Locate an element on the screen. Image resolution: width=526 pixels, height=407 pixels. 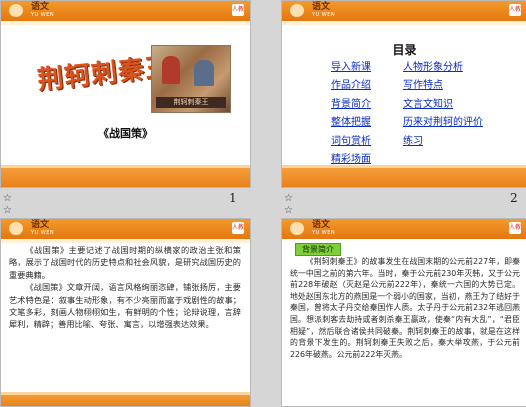
toc-link: 文言文知识 is located at coordinates (443, 105).